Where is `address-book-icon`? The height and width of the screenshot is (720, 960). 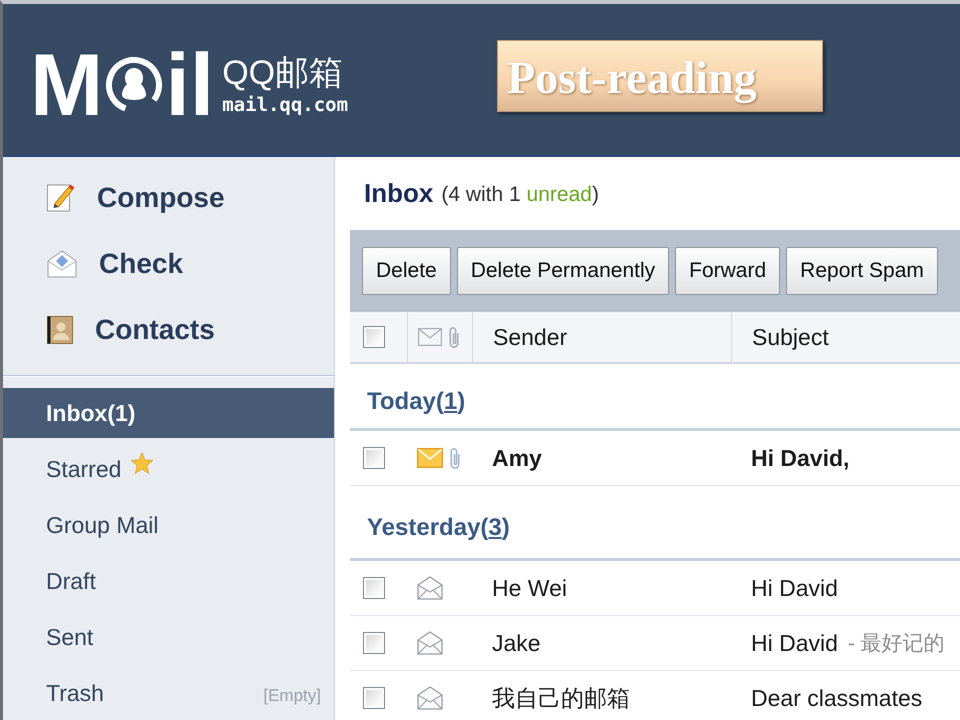 address-book-icon is located at coordinates (60, 330).